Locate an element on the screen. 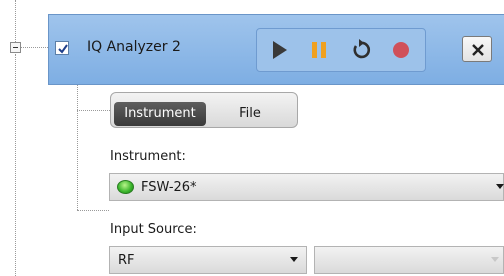 The width and height of the screenshot is (504, 276). instrument-dropdown: FSW-26* is located at coordinates (306, 187).